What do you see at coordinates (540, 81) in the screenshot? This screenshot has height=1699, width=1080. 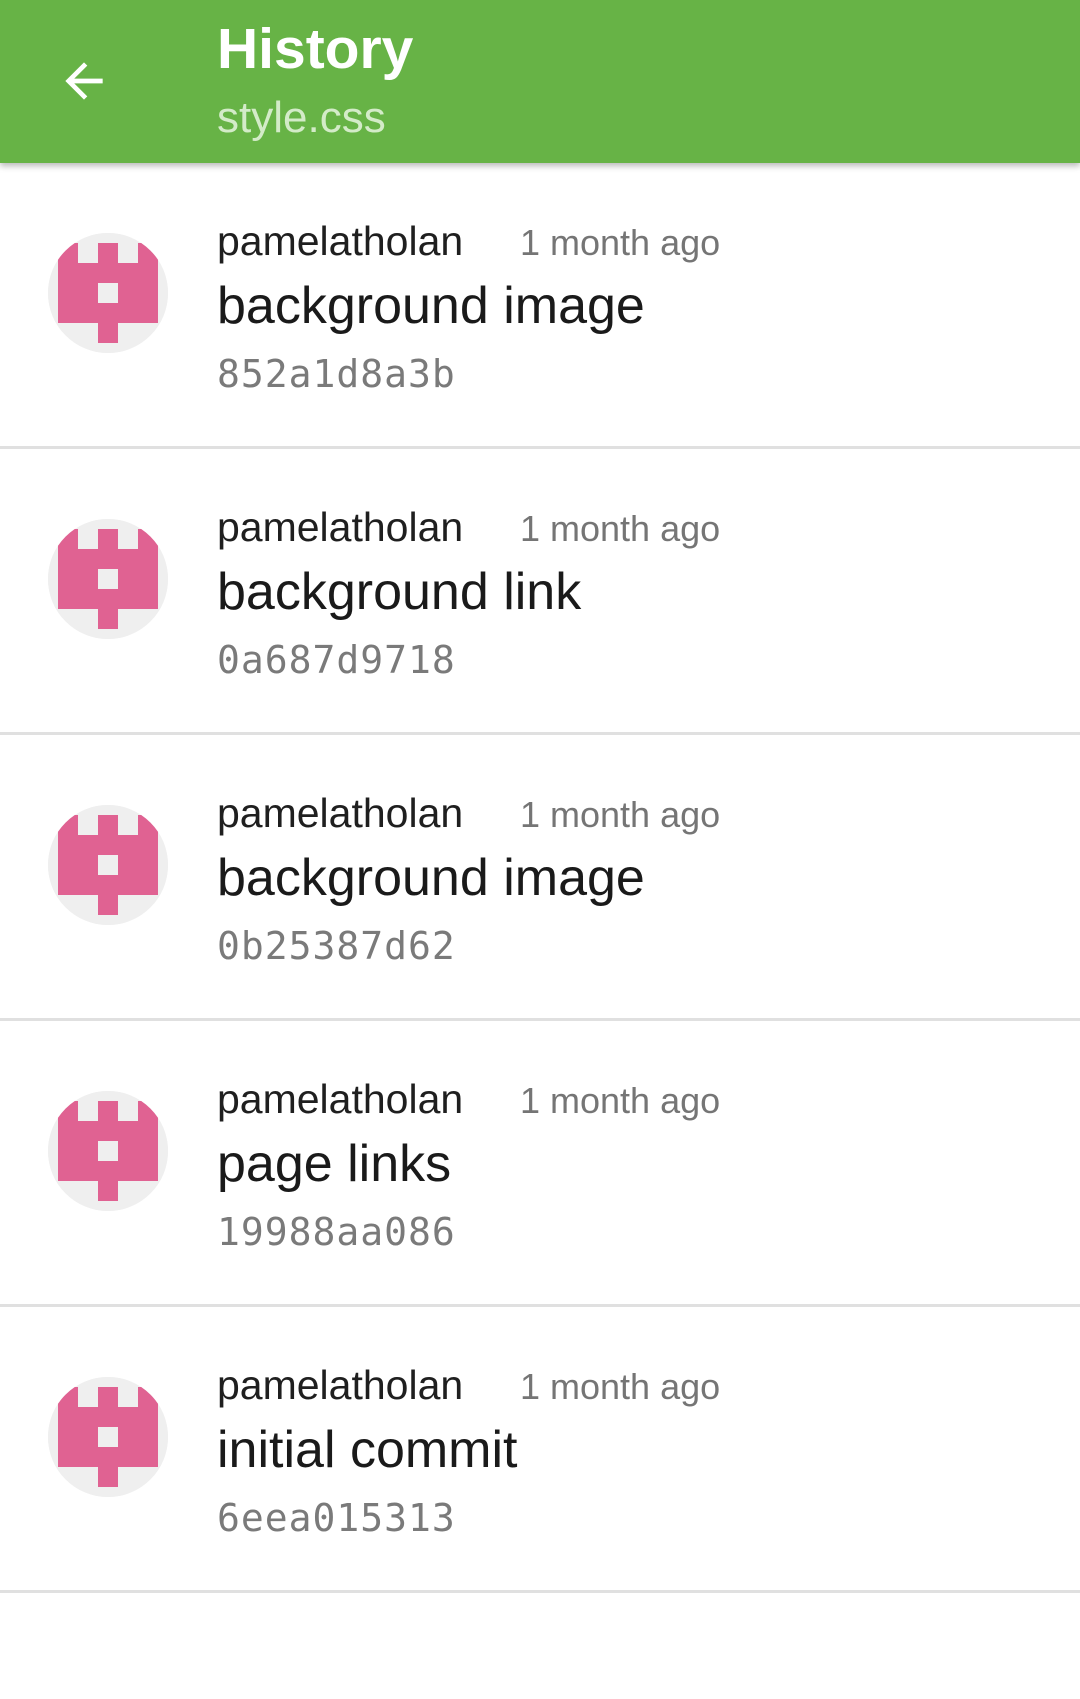 I see `app-bar: History style.css` at bounding box center [540, 81].